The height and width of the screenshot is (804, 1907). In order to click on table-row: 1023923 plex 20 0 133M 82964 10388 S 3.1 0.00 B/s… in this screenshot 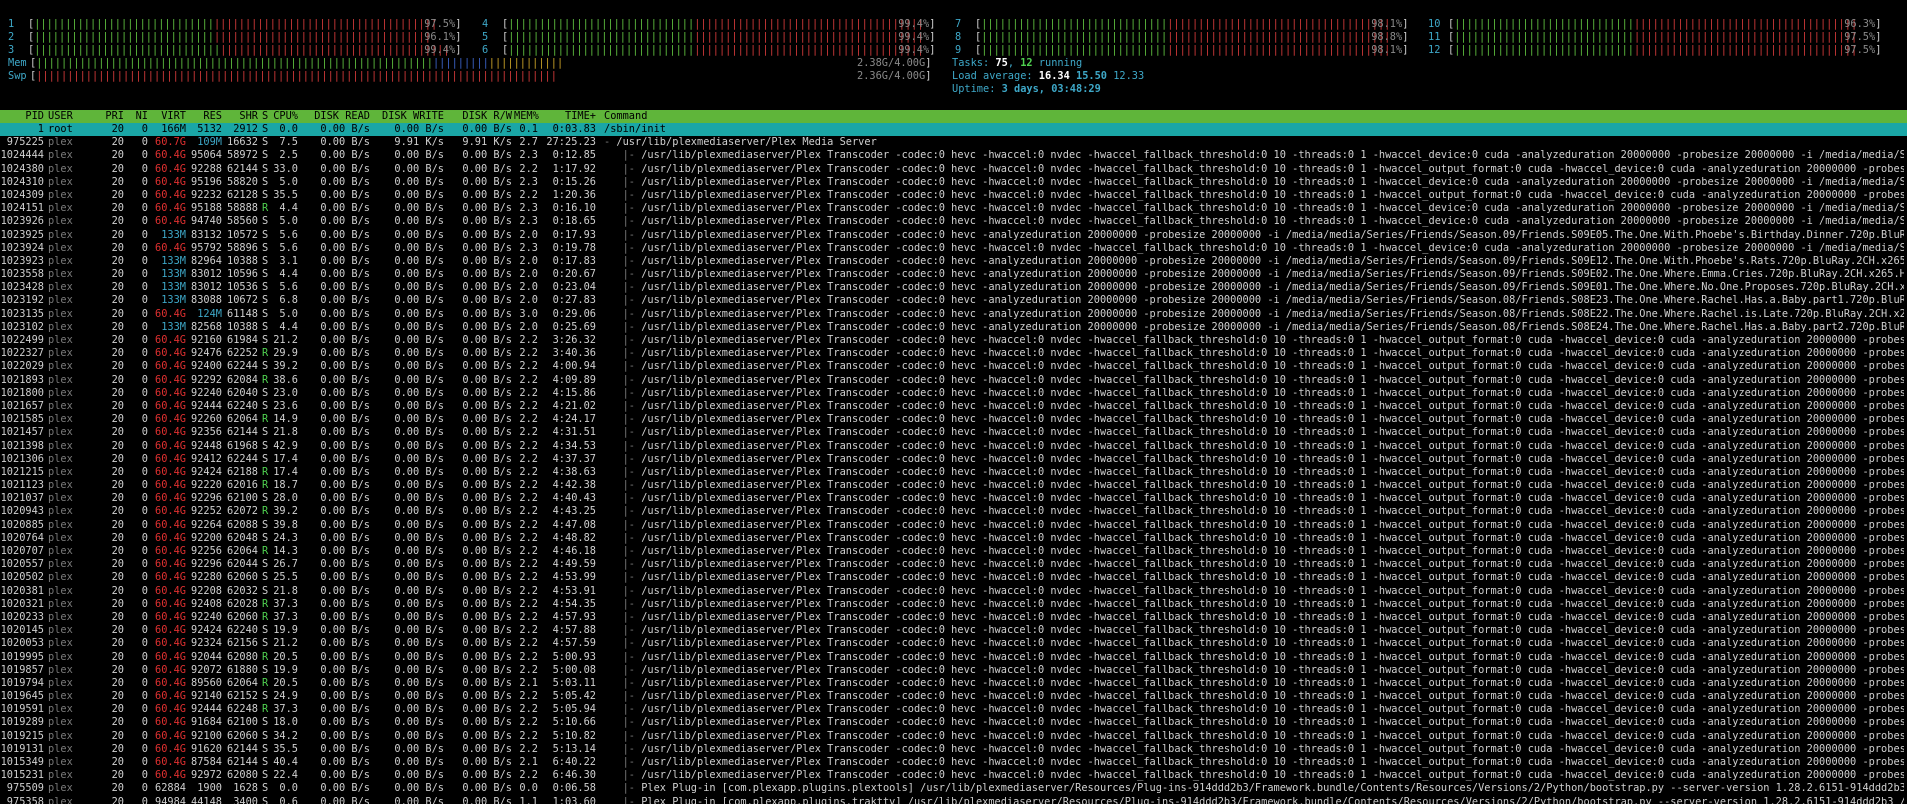, I will do `click(953, 261)`.